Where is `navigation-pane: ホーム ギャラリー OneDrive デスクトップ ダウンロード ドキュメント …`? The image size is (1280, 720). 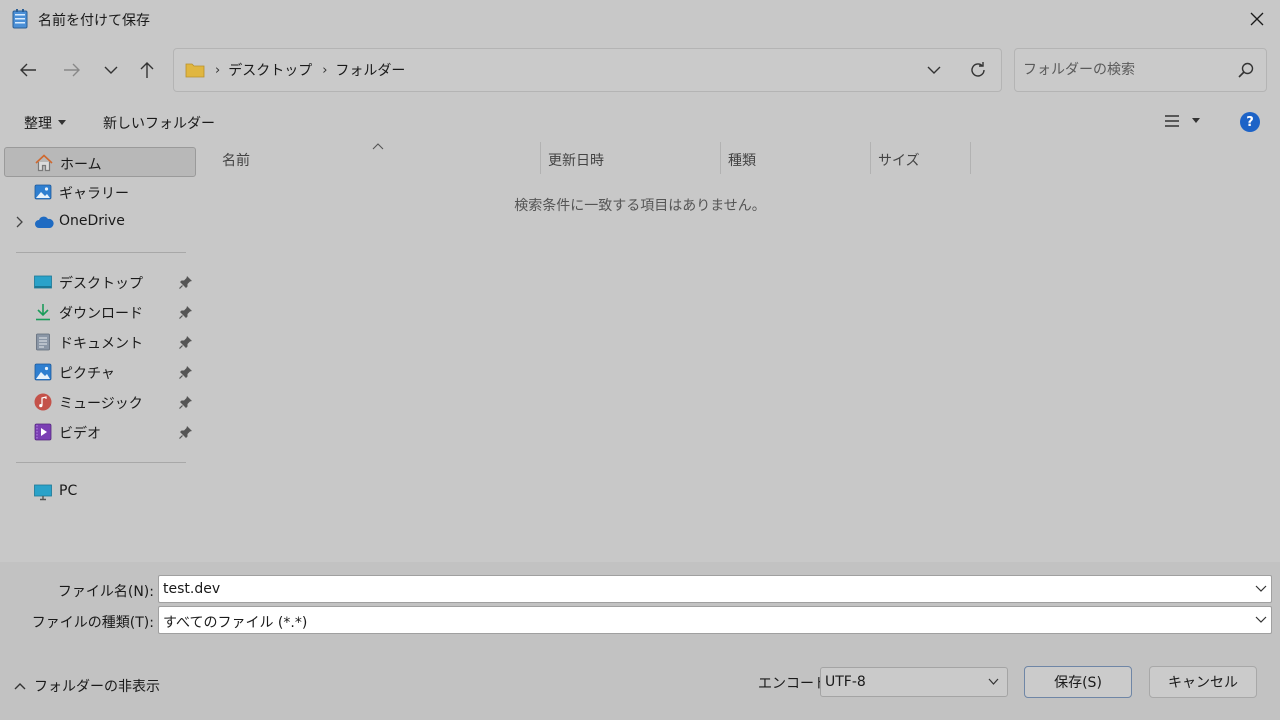
navigation-pane: ホーム ギャラリー OneDrive デスクトップ ダウンロード ドキュメント … is located at coordinates (100, 352).